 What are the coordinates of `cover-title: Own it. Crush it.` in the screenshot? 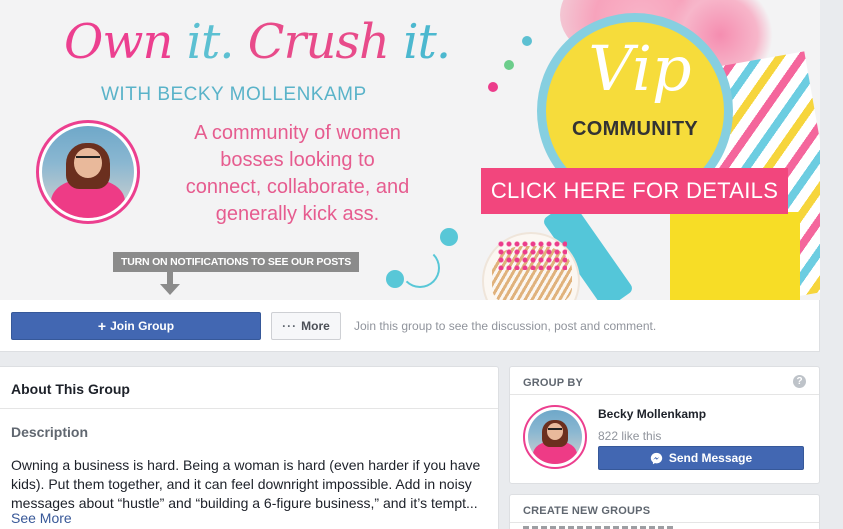 It's located at (257, 42).